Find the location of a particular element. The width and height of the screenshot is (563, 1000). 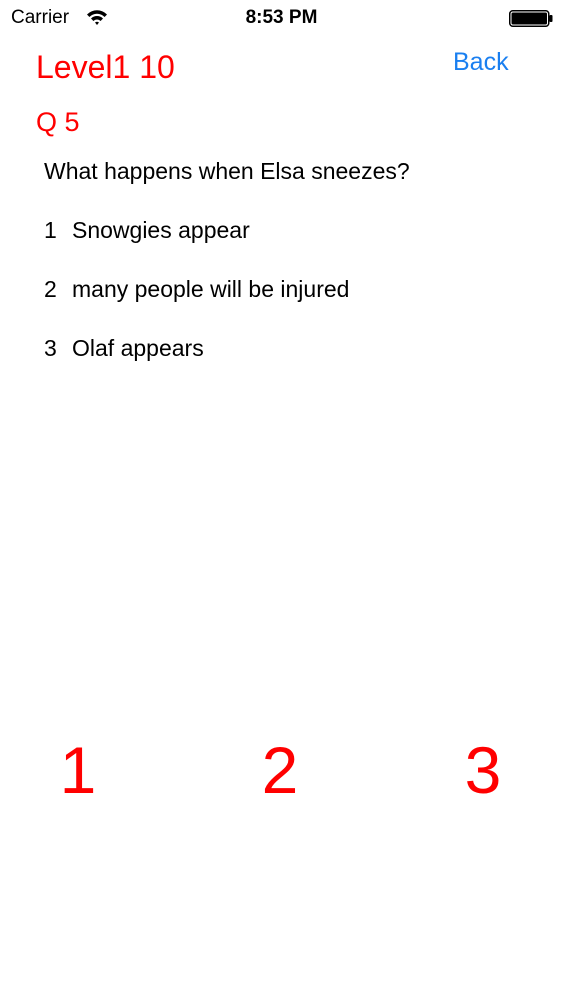

option-text: many people will be injured is located at coordinates (211, 289).